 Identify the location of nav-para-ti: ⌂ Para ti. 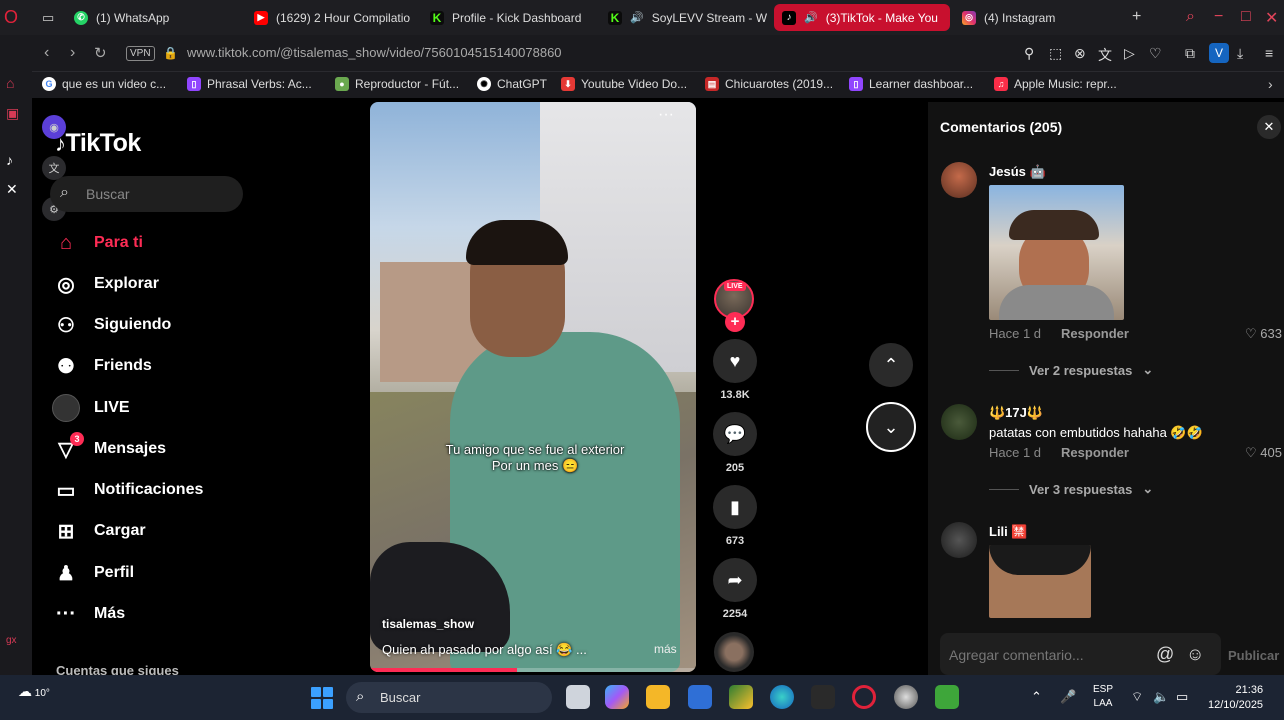
(97, 243).